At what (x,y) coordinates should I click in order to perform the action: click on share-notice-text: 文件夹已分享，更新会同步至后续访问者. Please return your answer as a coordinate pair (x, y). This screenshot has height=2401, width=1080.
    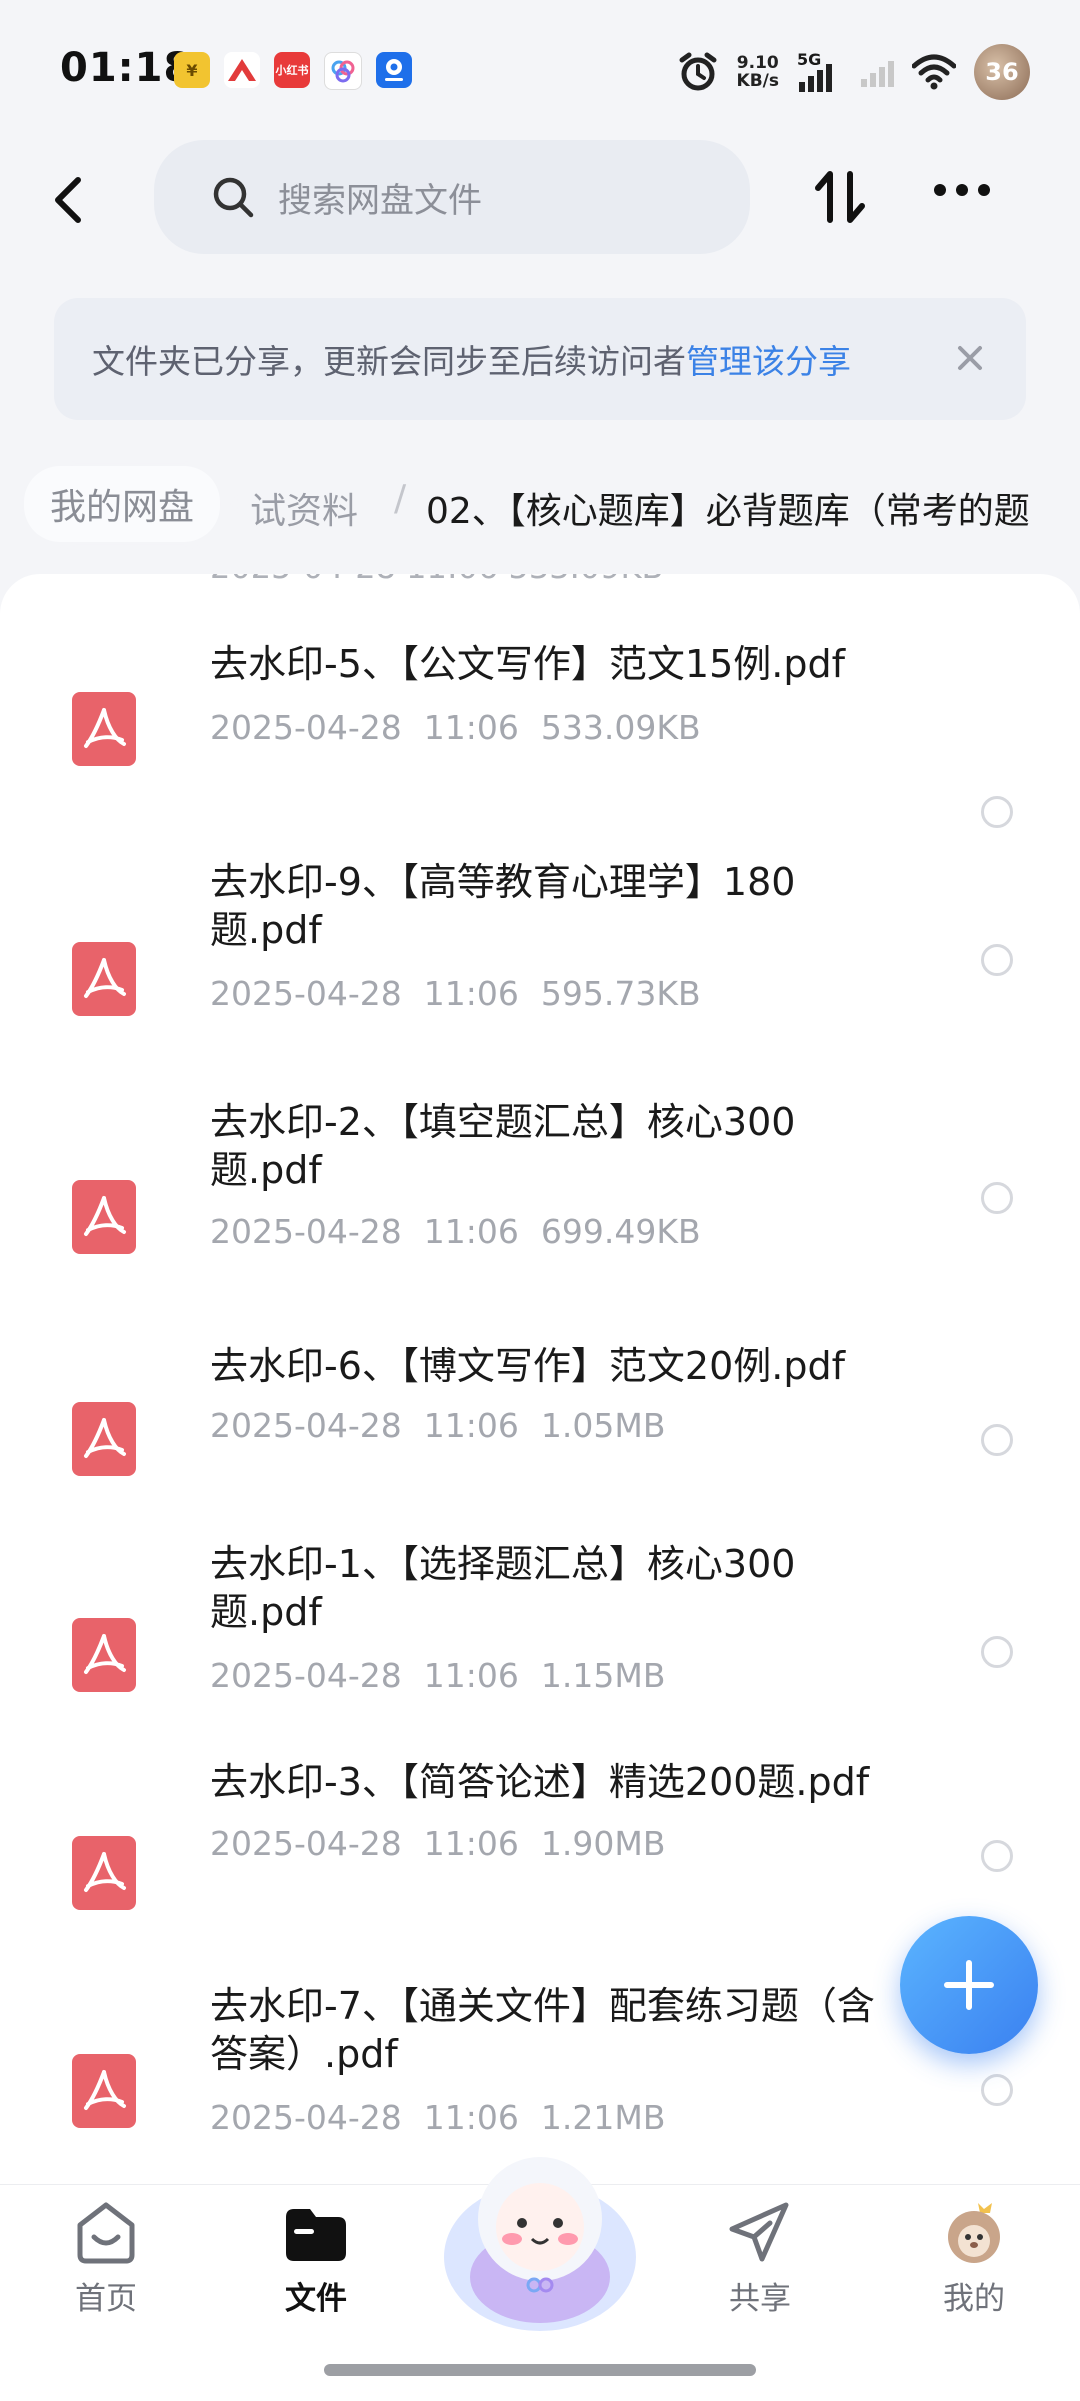
    Looking at the image, I should click on (389, 361).